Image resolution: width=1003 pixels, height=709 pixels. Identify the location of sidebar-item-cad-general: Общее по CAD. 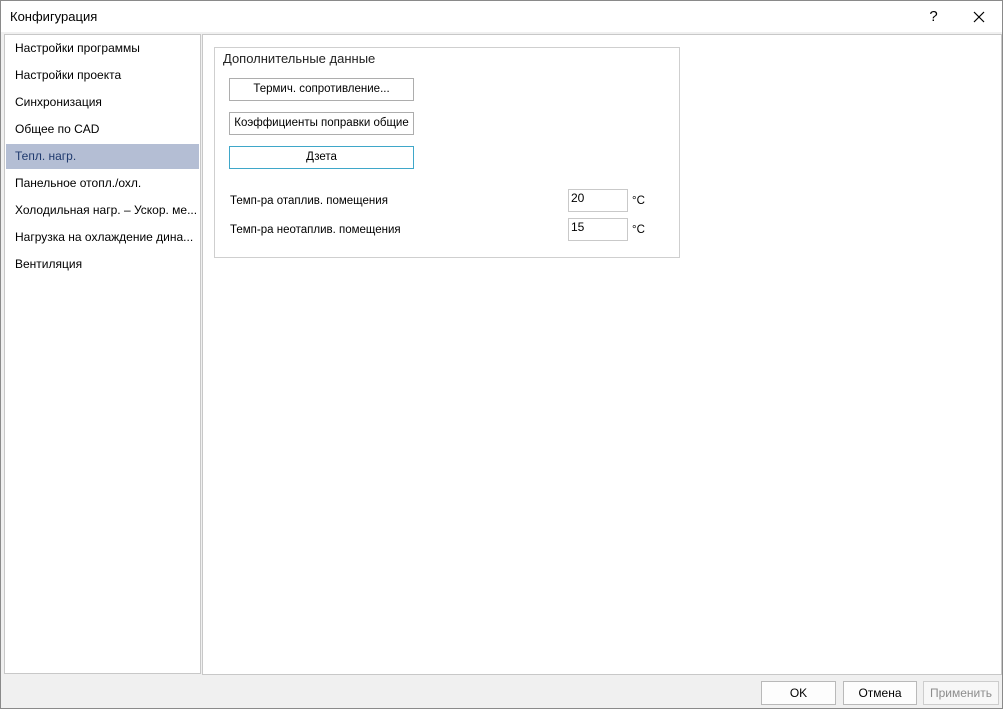
(102, 129).